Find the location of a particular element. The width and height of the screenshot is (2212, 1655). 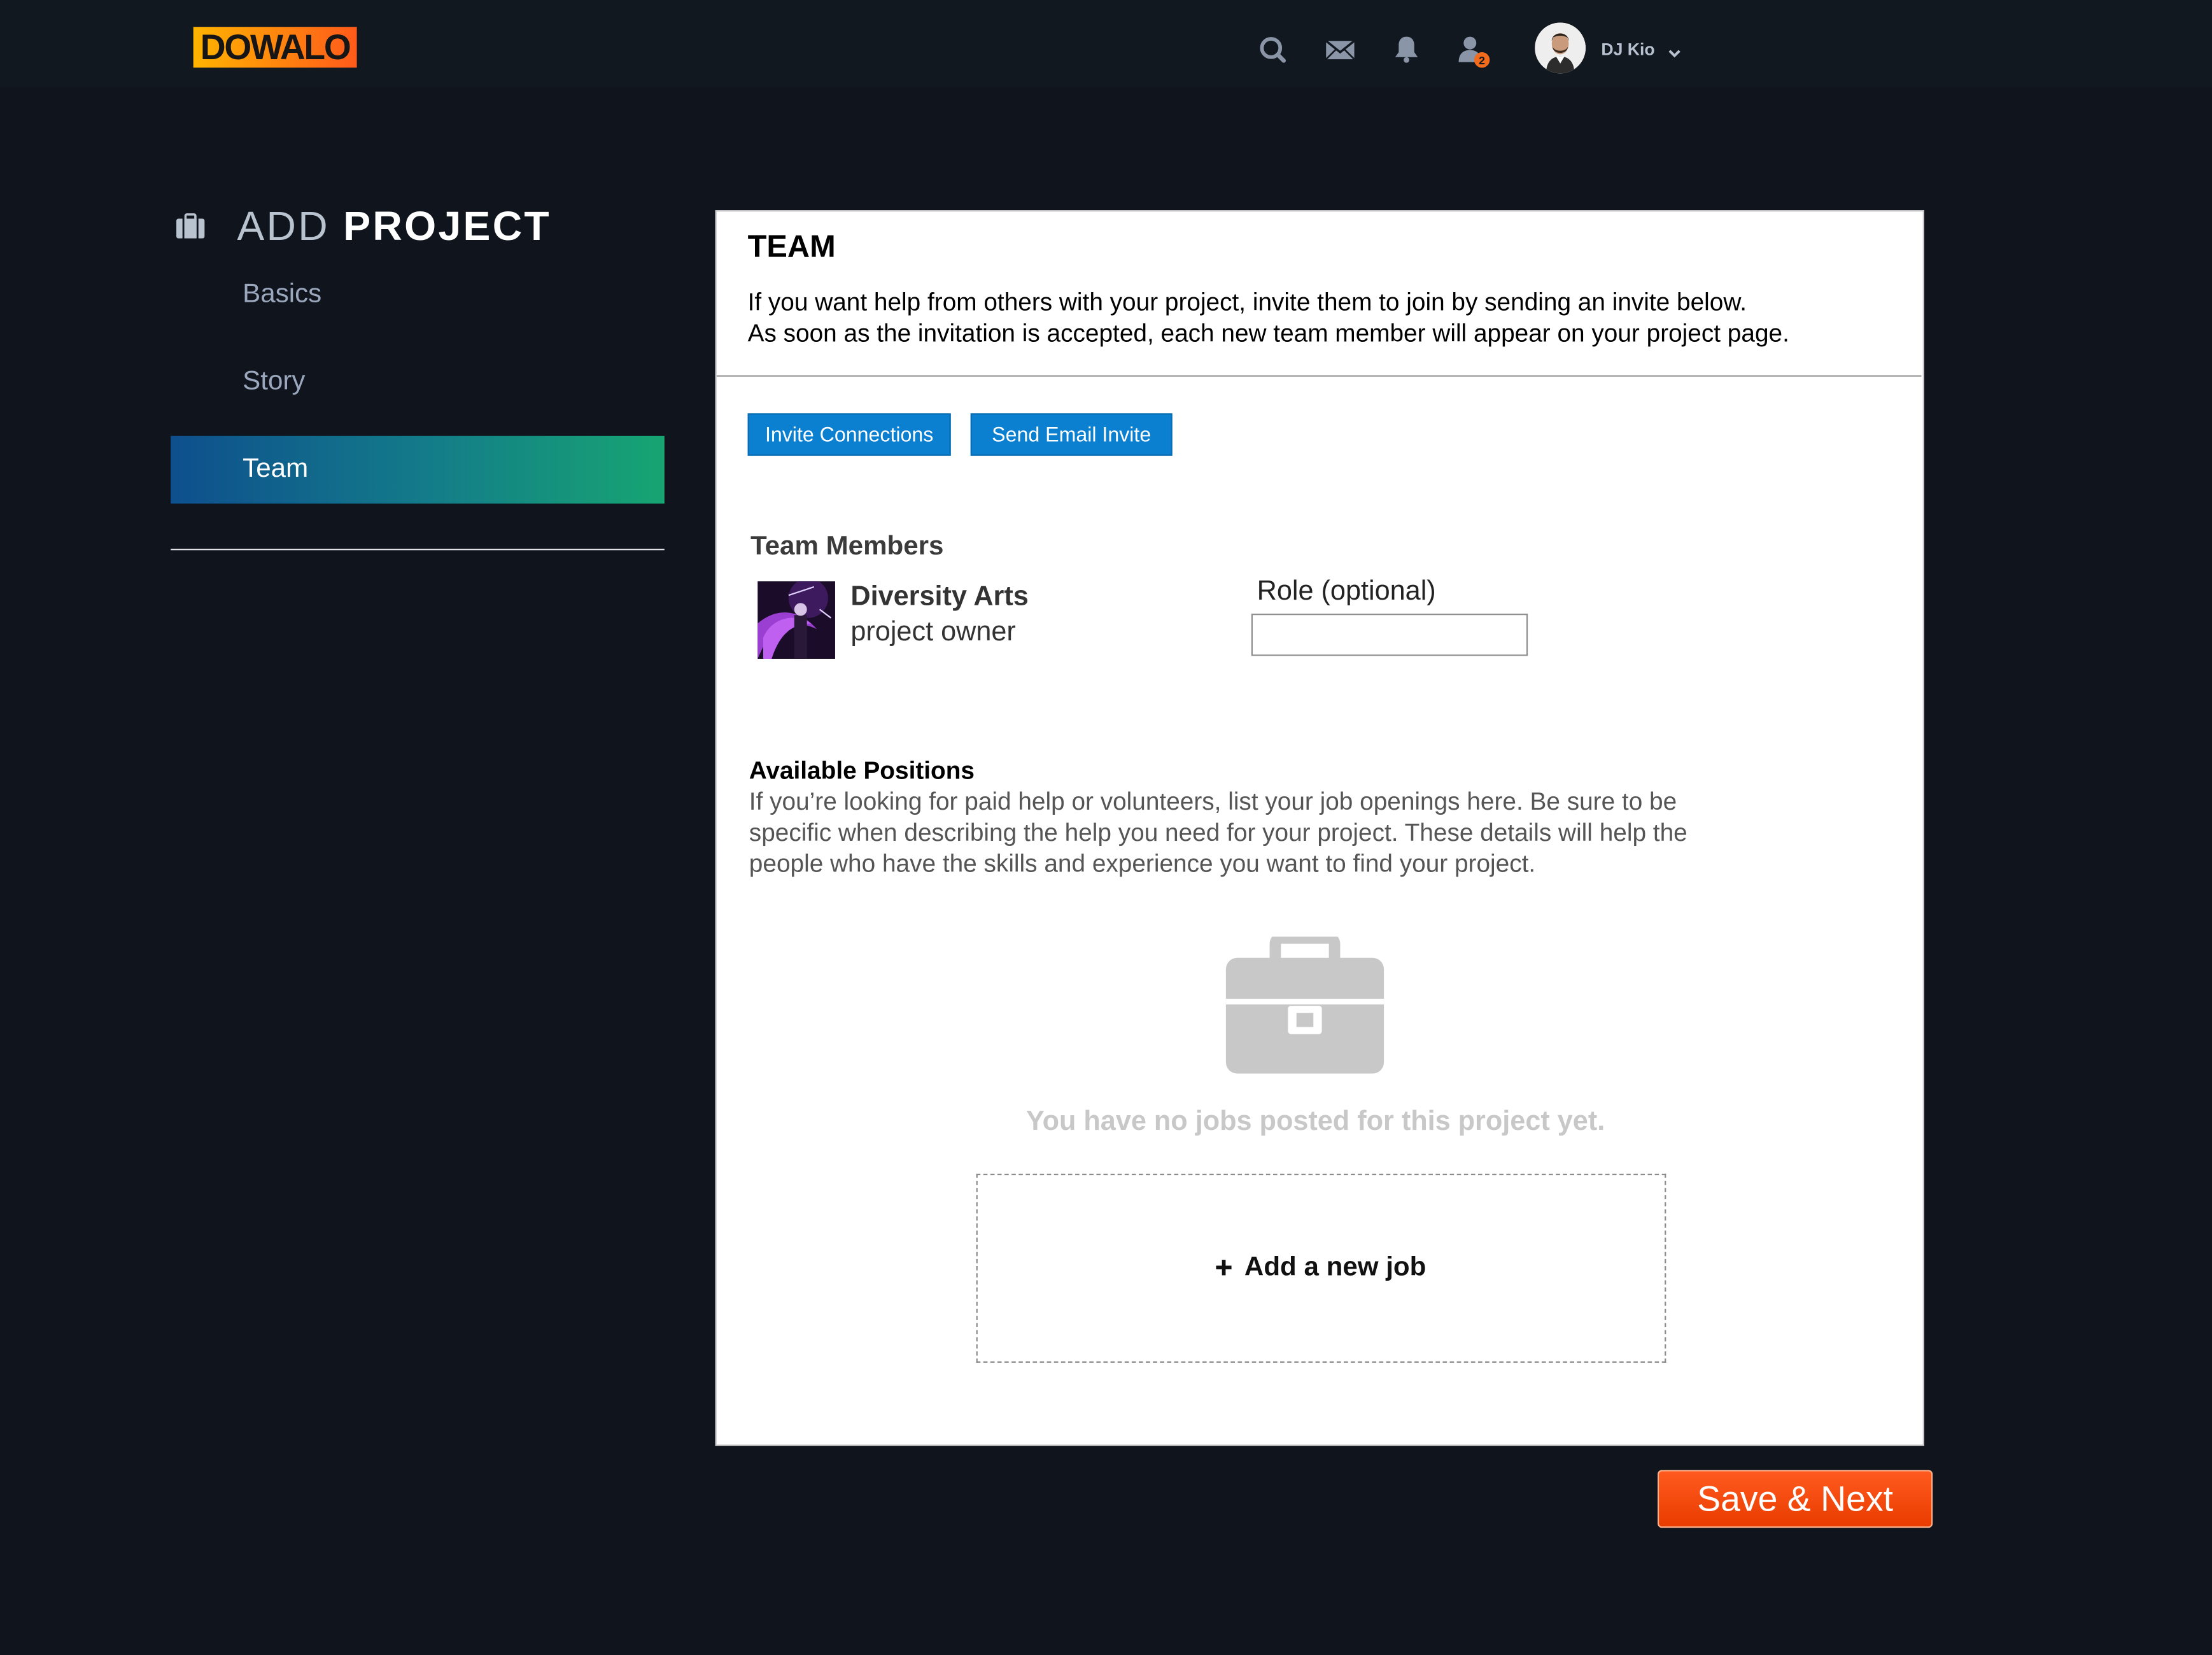

add-new-job-label: Add a new job is located at coordinates (1321, 1268).